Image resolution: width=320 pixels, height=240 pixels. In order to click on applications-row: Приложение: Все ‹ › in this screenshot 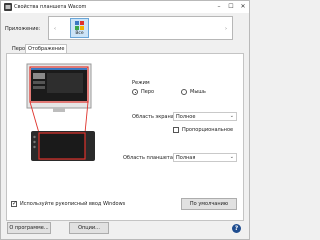, I will do `click(125, 28)`.